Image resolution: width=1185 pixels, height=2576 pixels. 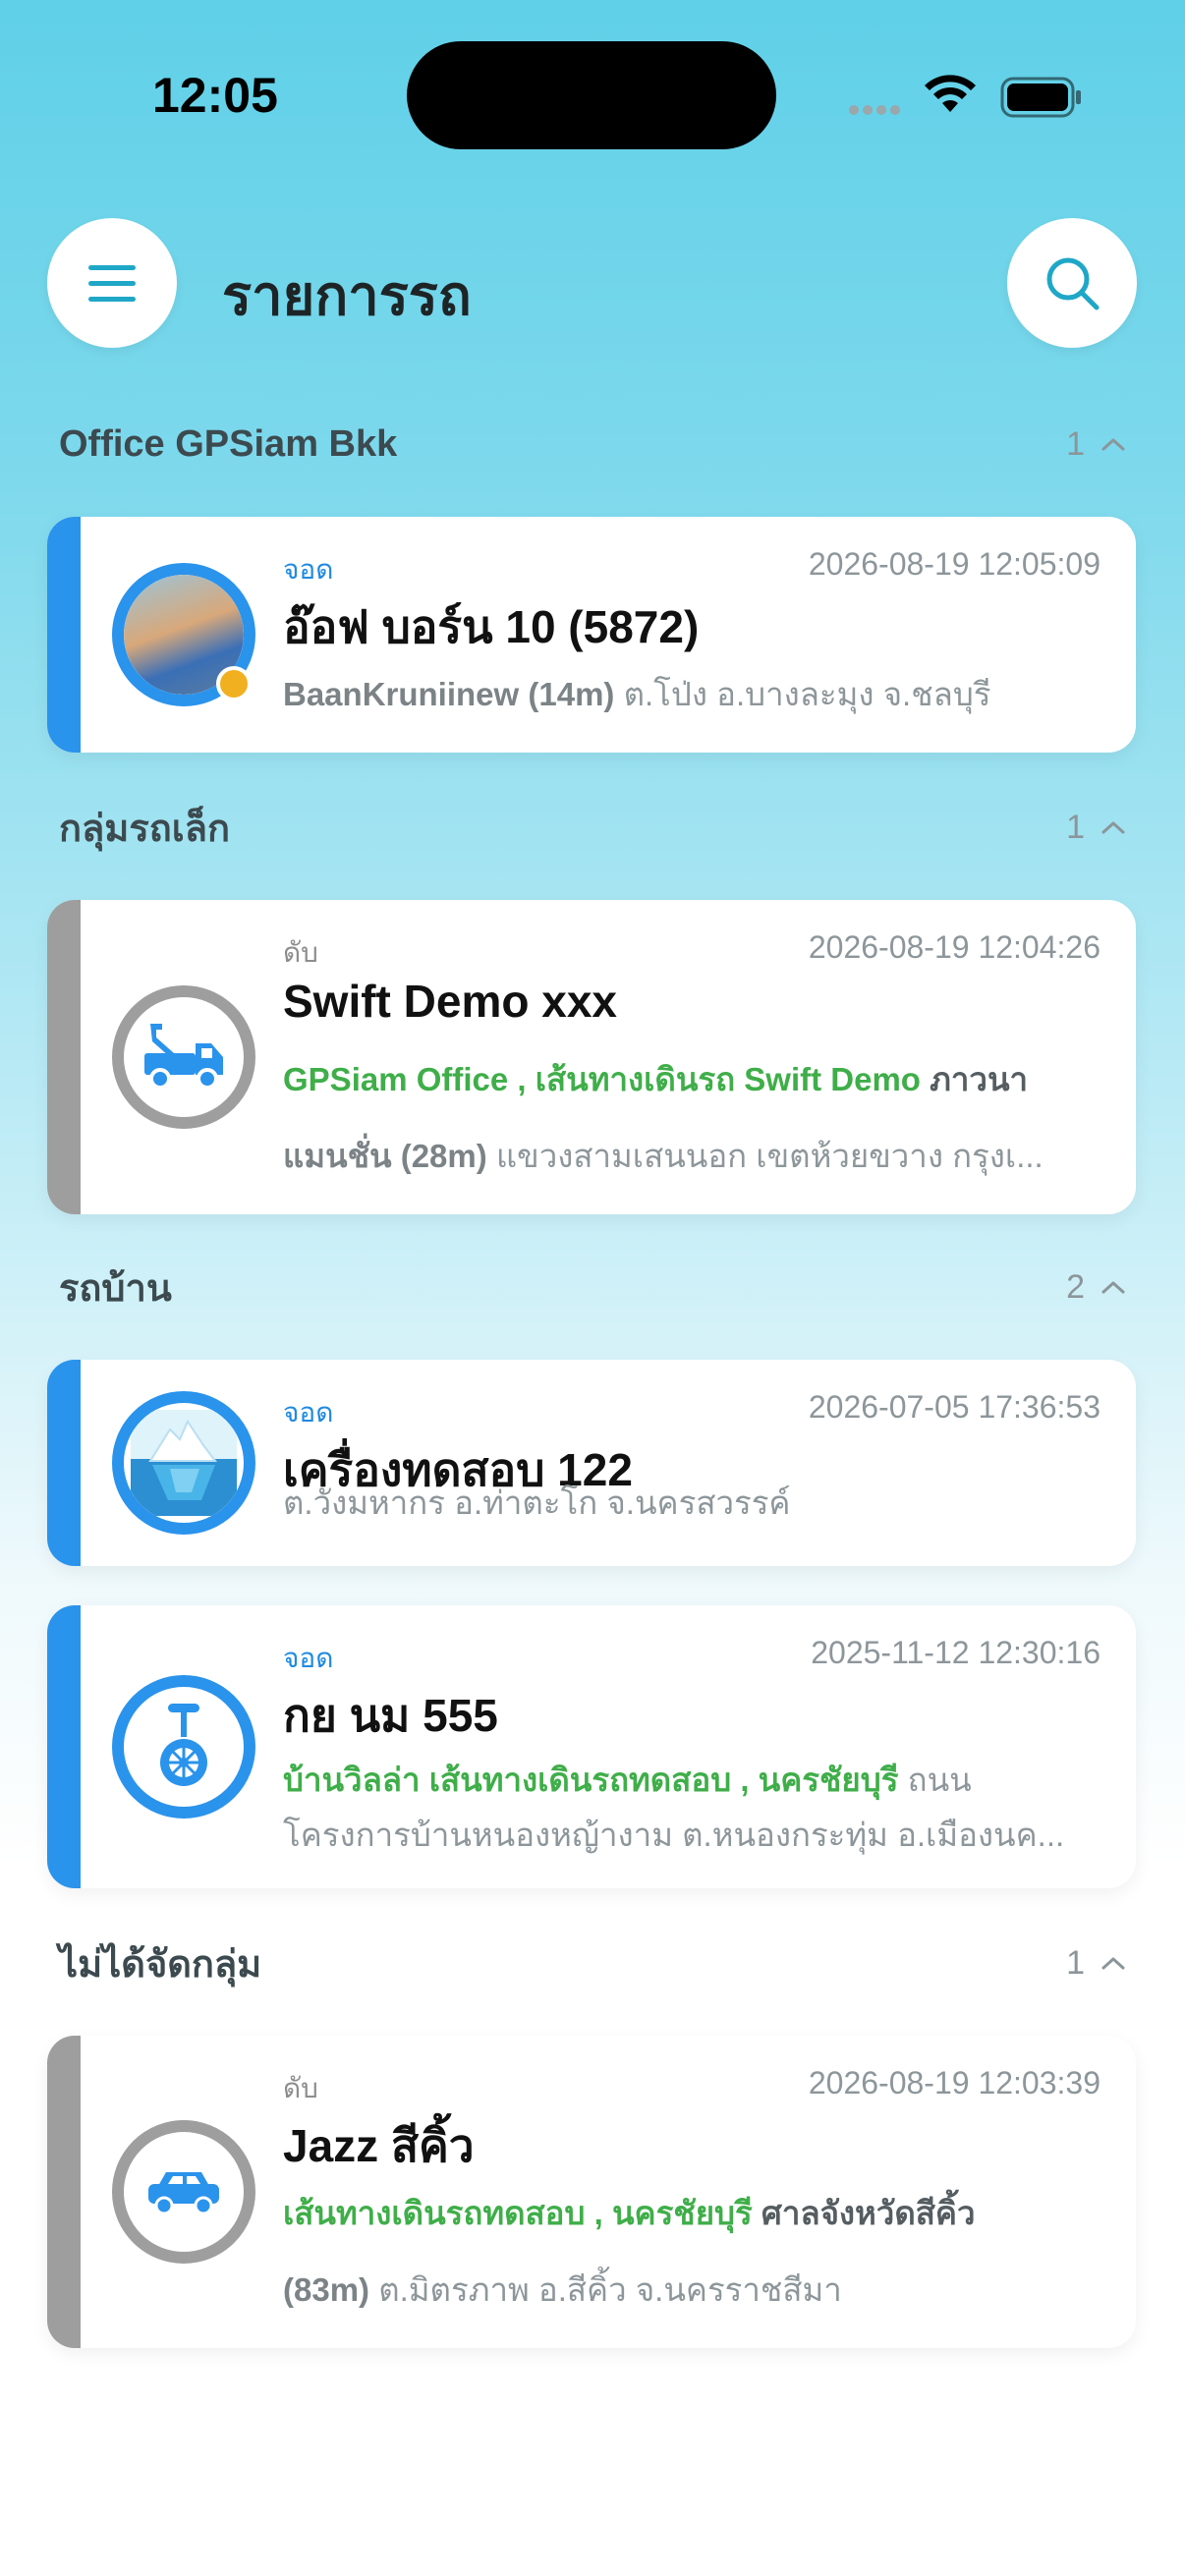 I want to click on group-count-wrap: 2, so click(x=1096, y=1287).